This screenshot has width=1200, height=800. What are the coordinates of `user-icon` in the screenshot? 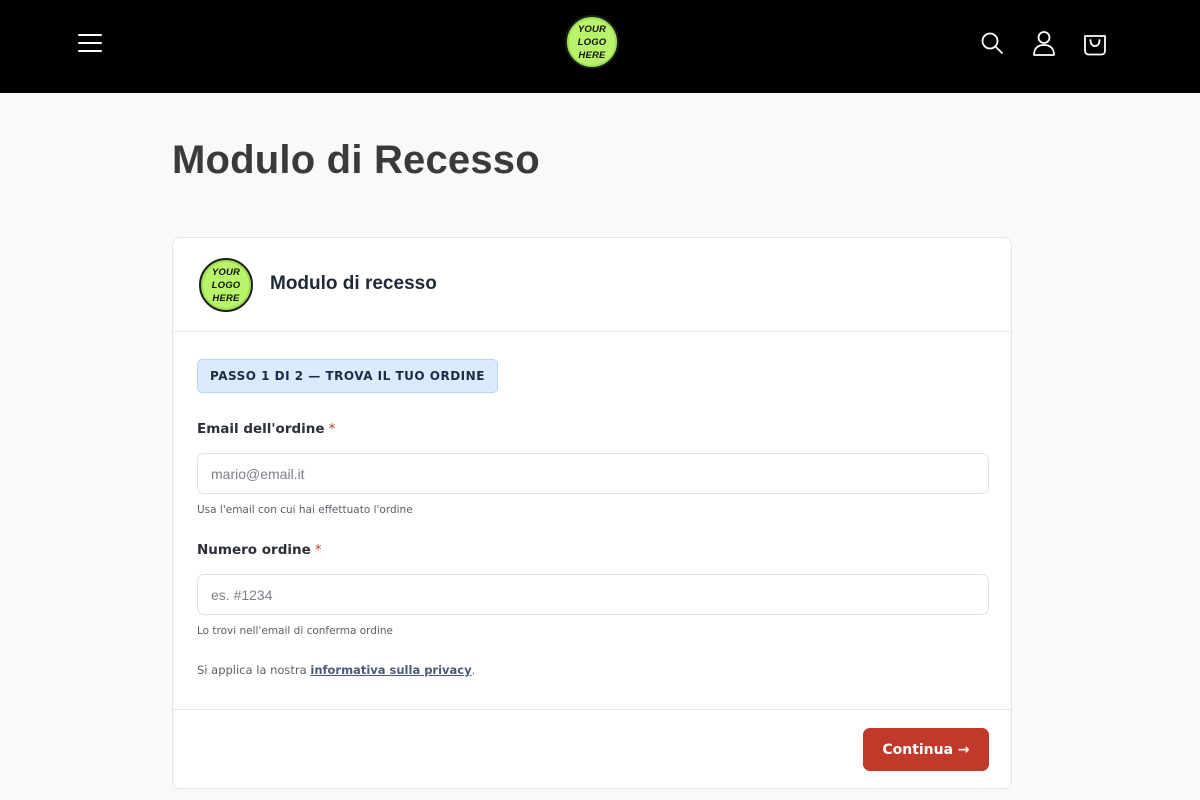 It's located at (1044, 43).